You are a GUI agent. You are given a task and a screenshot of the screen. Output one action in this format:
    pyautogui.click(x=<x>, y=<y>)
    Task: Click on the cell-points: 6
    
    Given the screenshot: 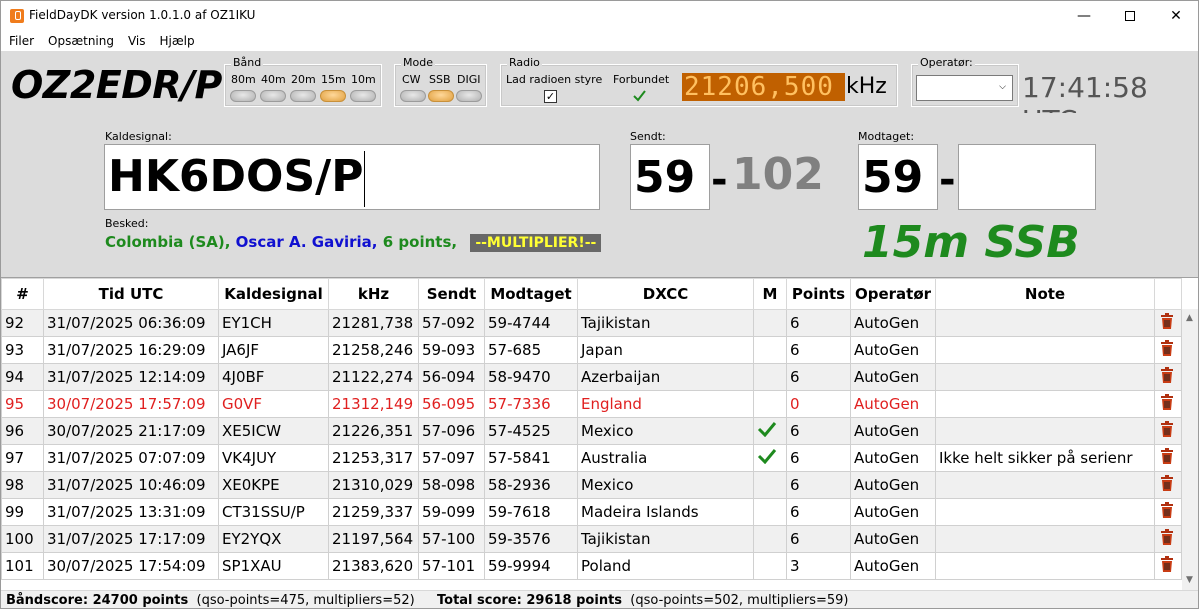 What is the action you would take?
    pyautogui.click(x=818, y=350)
    